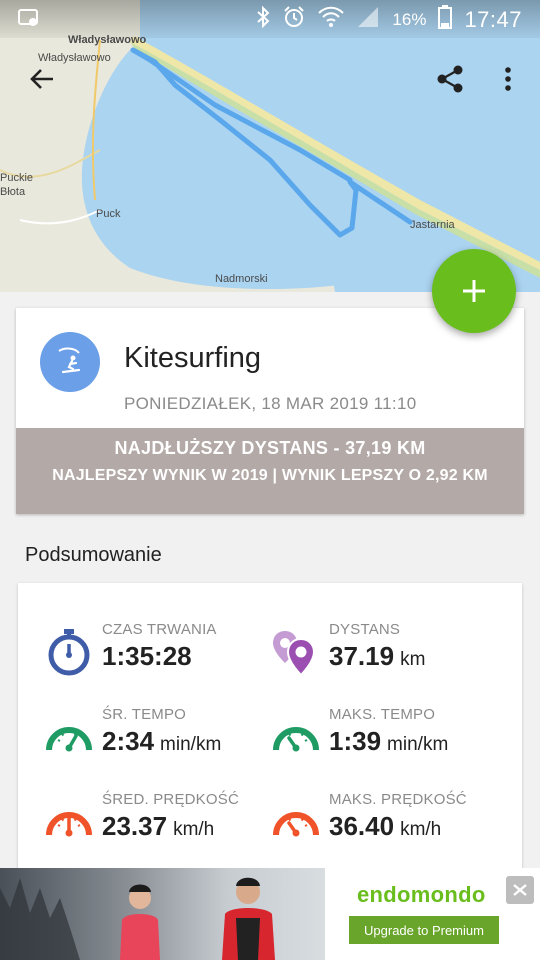 The width and height of the screenshot is (540, 960). What do you see at coordinates (128, 741) in the screenshot?
I see `stat-number: 2:34` at bounding box center [128, 741].